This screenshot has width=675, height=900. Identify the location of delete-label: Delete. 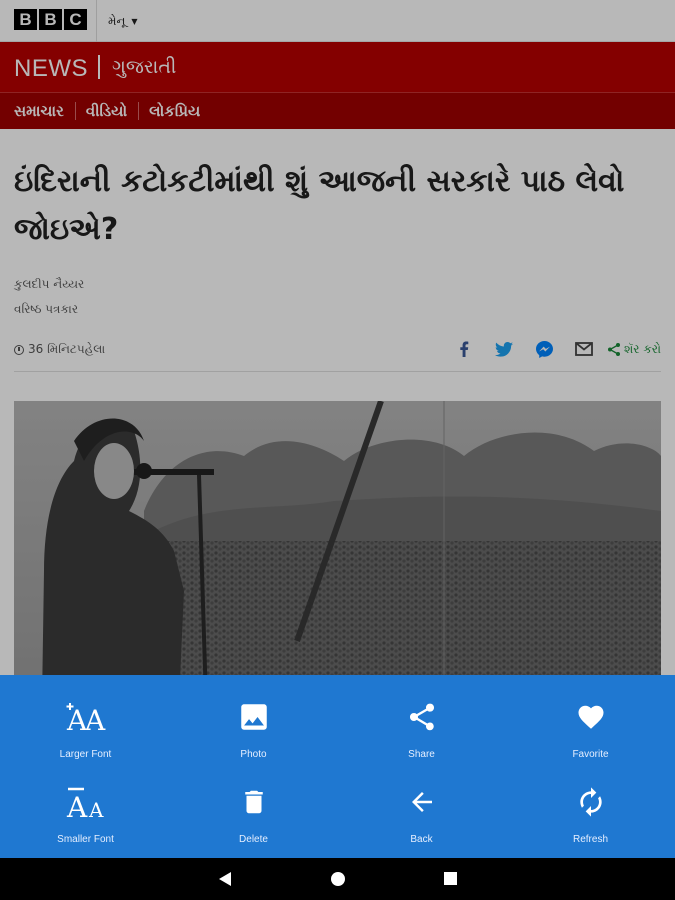
(253, 839).